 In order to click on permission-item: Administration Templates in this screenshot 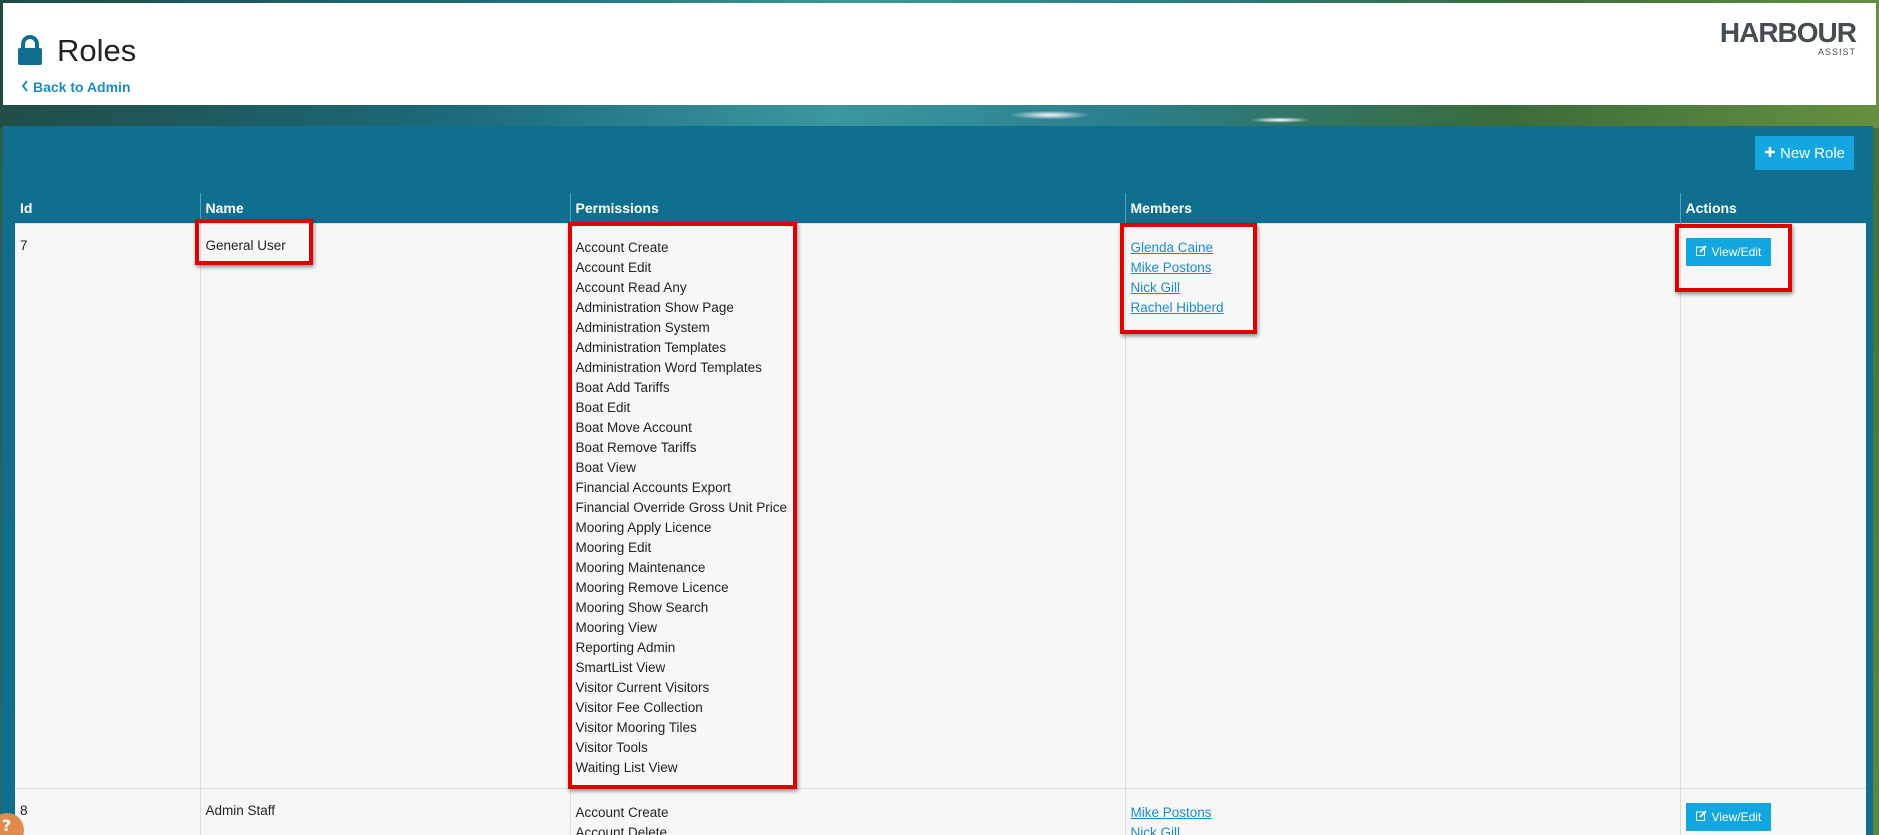, I will do `click(651, 347)`.